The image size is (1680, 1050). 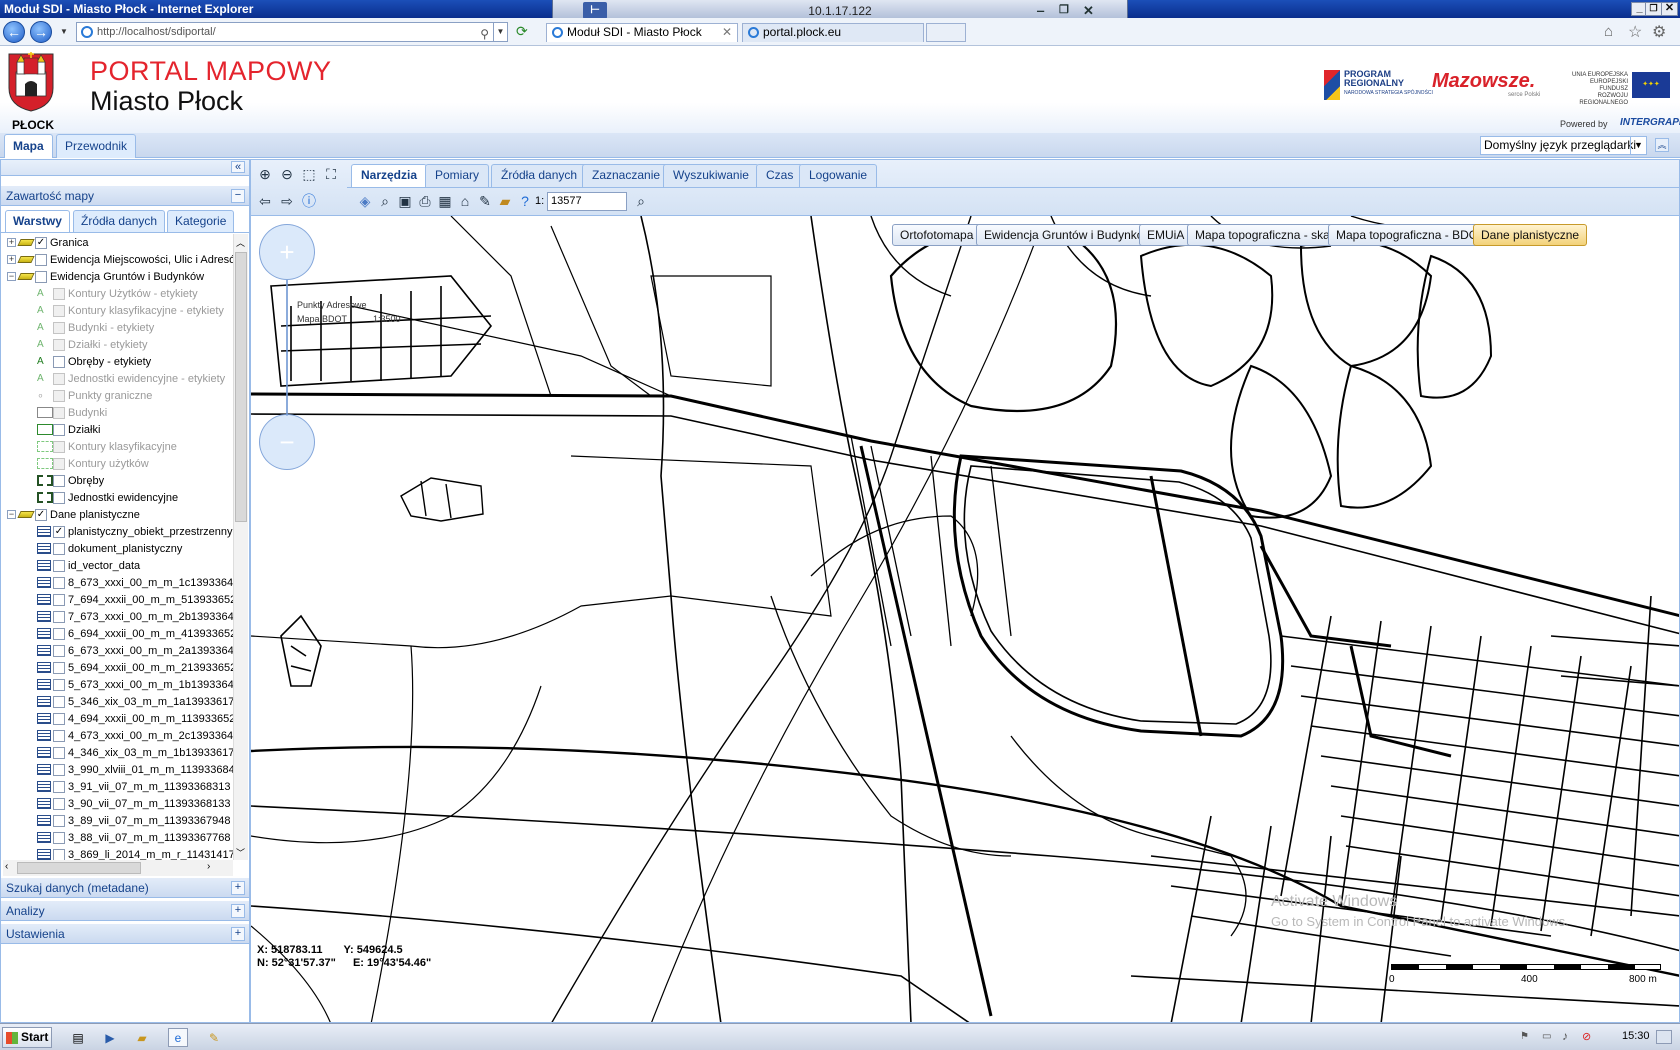 What do you see at coordinates (240, 852) in the screenshot?
I see `scroll-down-icon: ﹀` at bounding box center [240, 852].